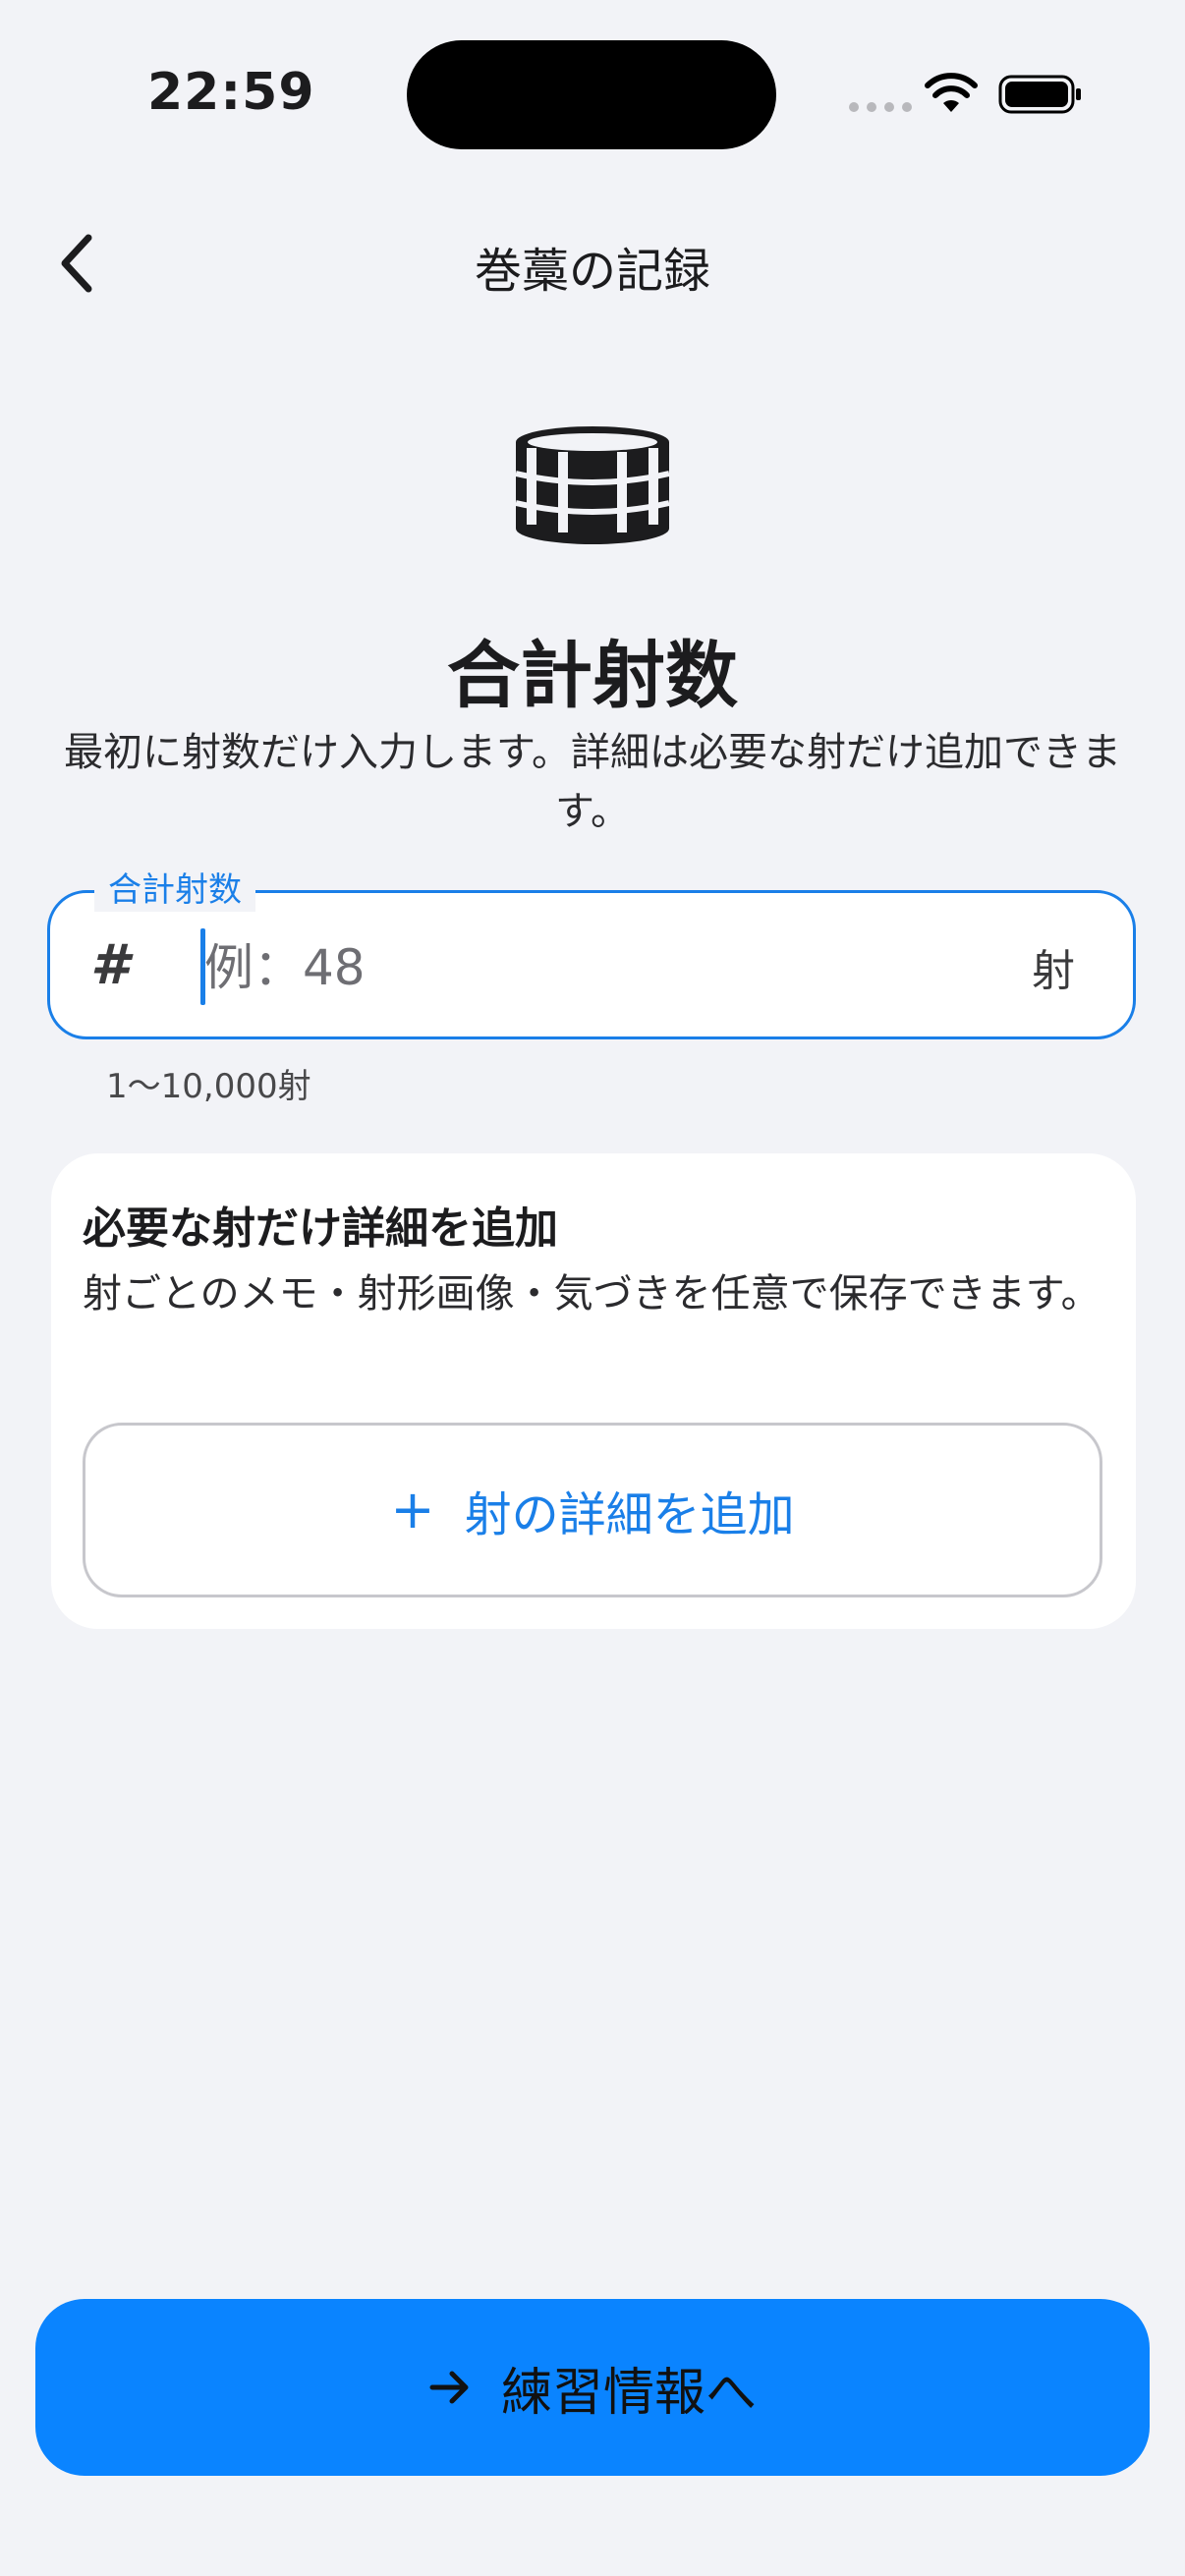 This screenshot has width=1185, height=2576. I want to click on section-title: 合計射数, so click(592, 676).